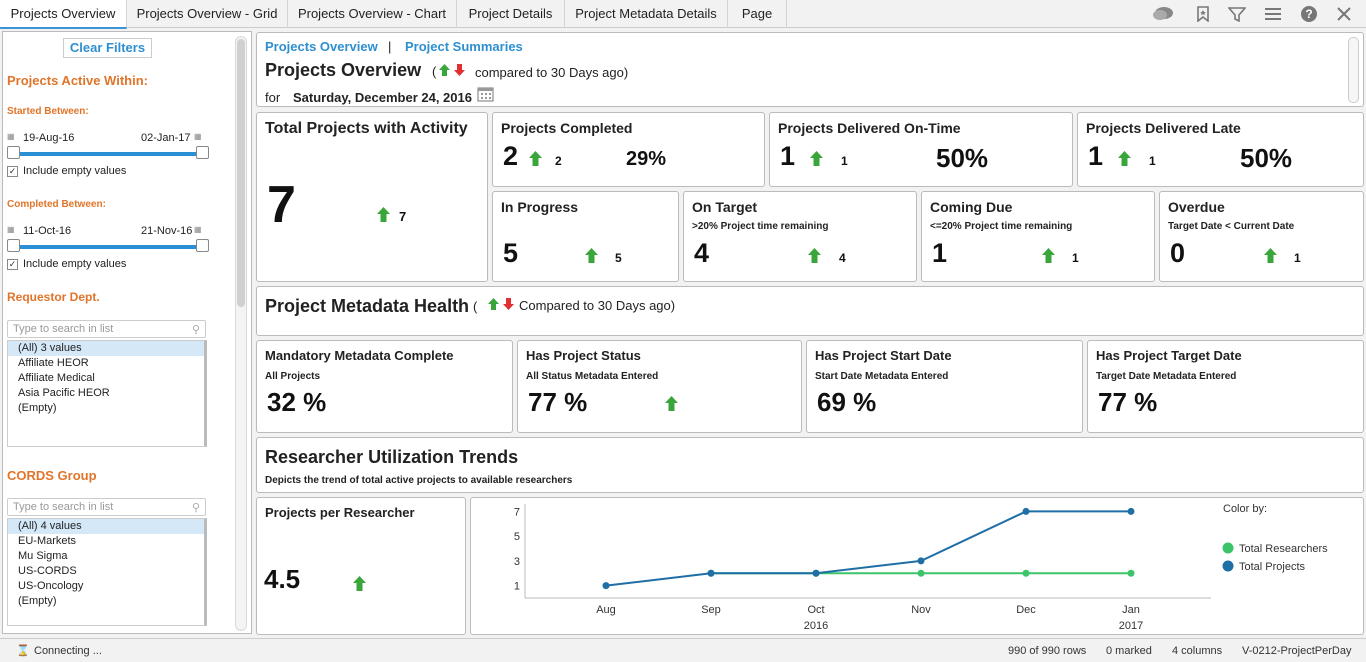  I want to click on close-icon, so click(1344, 14).